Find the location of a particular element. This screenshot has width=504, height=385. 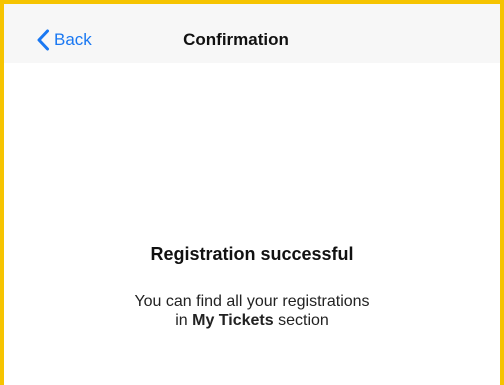

my-tickets-label: My Tickets is located at coordinates (233, 320).